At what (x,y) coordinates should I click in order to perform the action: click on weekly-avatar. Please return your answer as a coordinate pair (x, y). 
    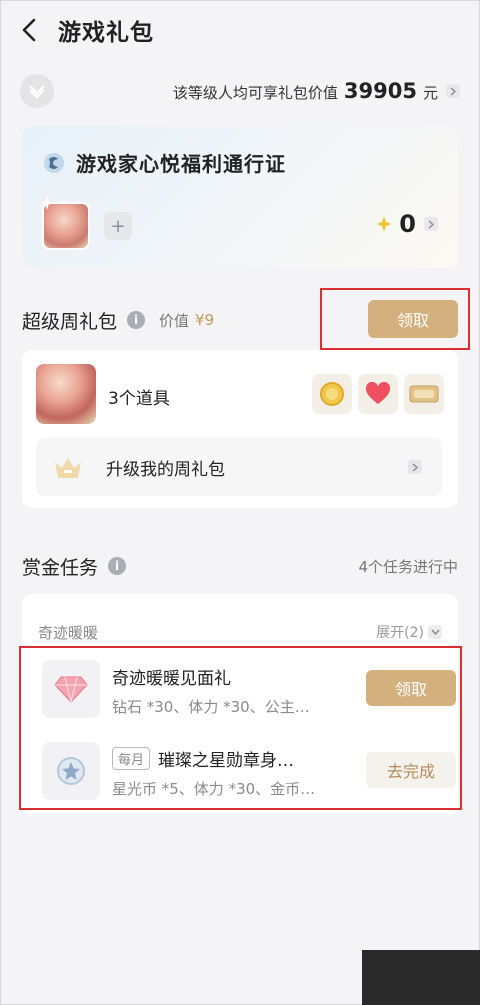
    Looking at the image, I should click on (66, 394).